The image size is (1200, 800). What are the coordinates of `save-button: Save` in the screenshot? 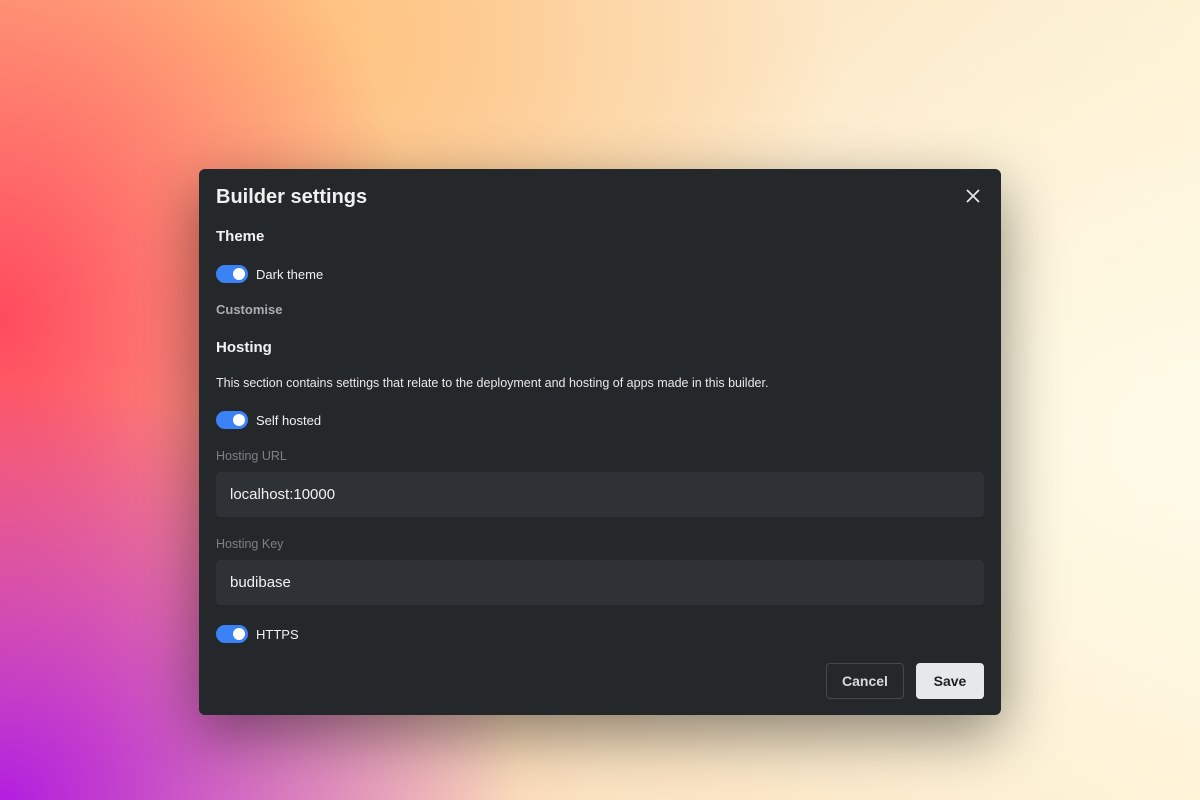 It's located at (950, 681).